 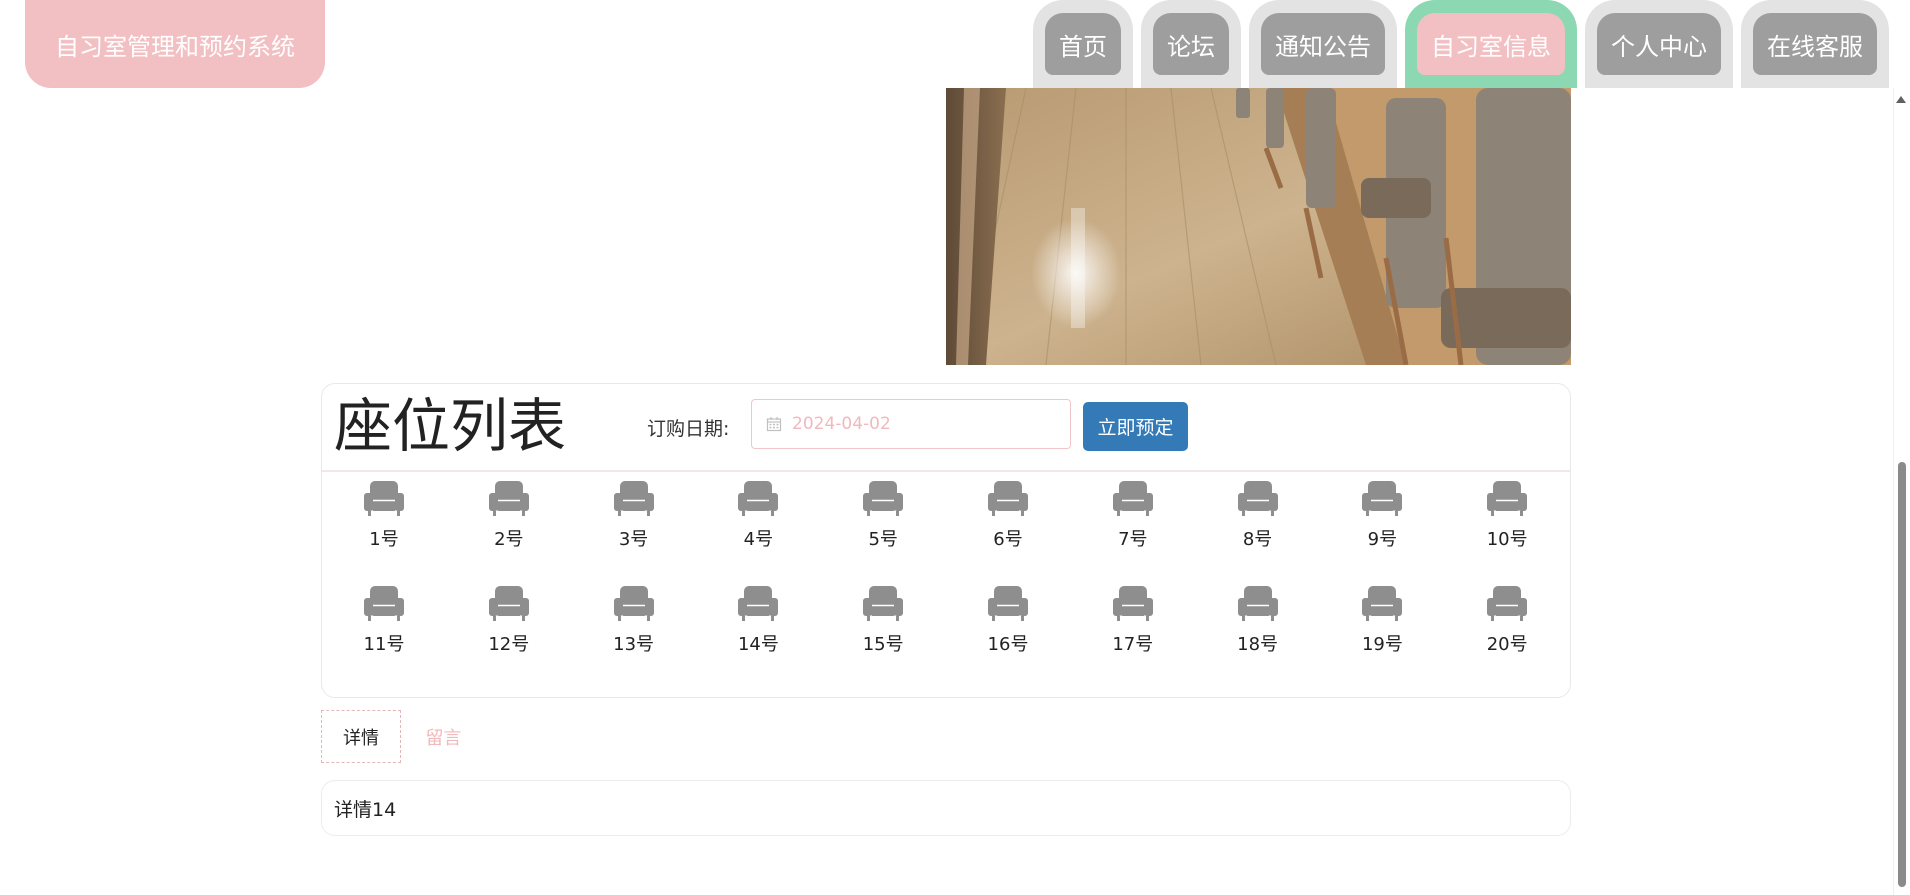 I want to click on study-room-photo, so click(x=1258, y=226).